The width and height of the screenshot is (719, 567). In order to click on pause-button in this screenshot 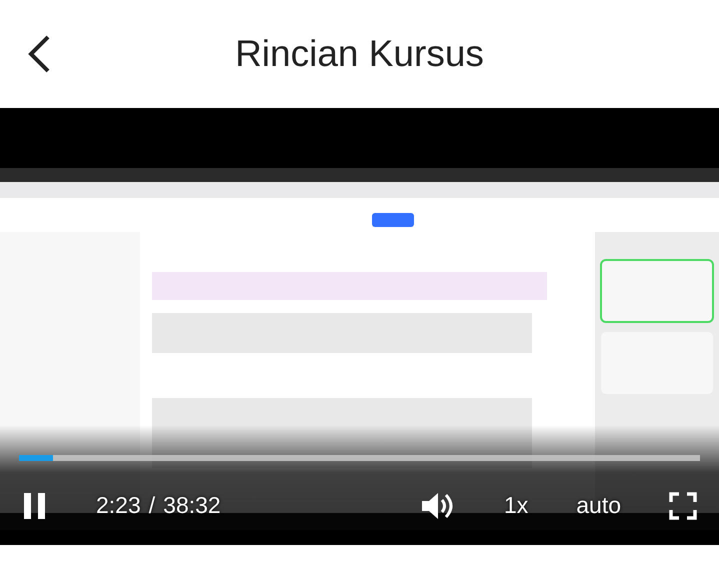, I will do `click(35, 506)`.